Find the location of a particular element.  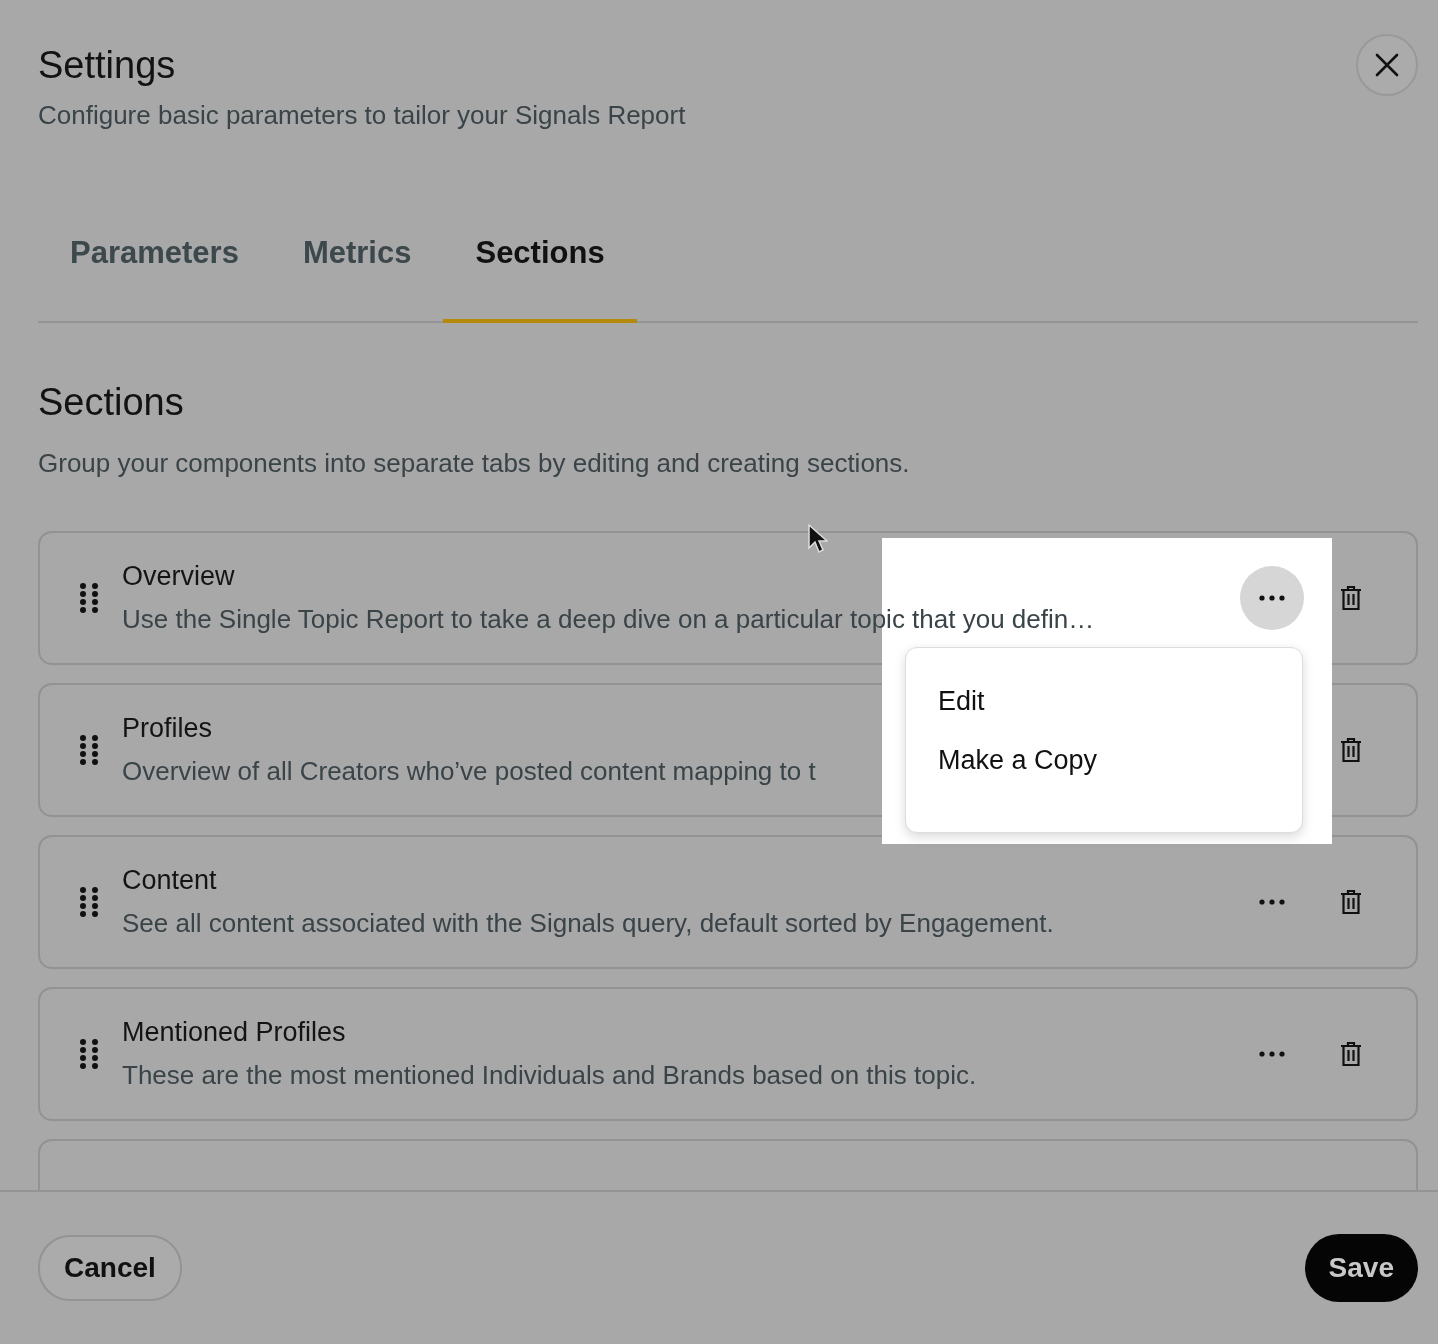

section-title: Mentioned Profiles is located at coordinates (234, 1032).